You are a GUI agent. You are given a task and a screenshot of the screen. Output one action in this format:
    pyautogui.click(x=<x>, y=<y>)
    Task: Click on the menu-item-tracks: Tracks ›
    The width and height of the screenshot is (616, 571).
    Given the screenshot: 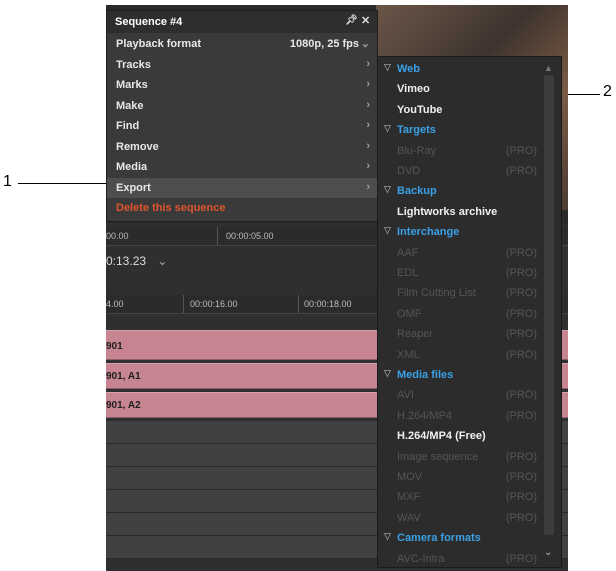 What is the action you would take?
    pyautogui.click(x=242, y=65)
    